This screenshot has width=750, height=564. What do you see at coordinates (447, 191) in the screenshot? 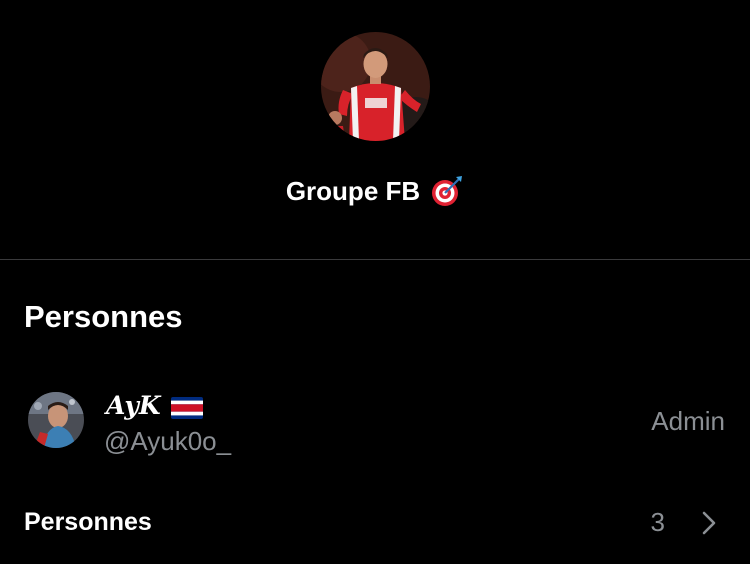
I see `target-icon` at bounding box center [447, 191].